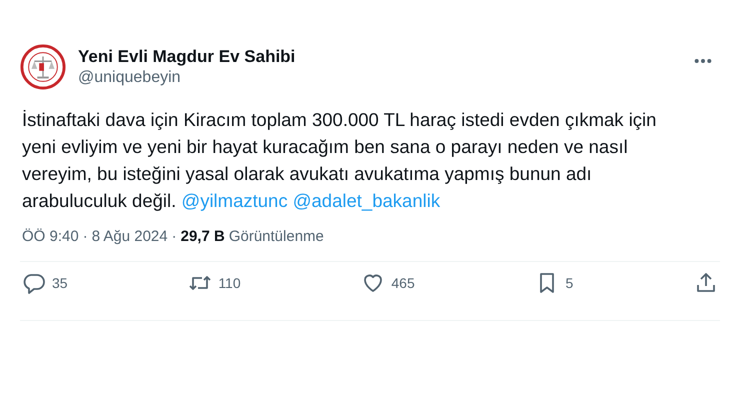 The image size is (730, 420). I want to click on avatar-icon, so click(43, 67).